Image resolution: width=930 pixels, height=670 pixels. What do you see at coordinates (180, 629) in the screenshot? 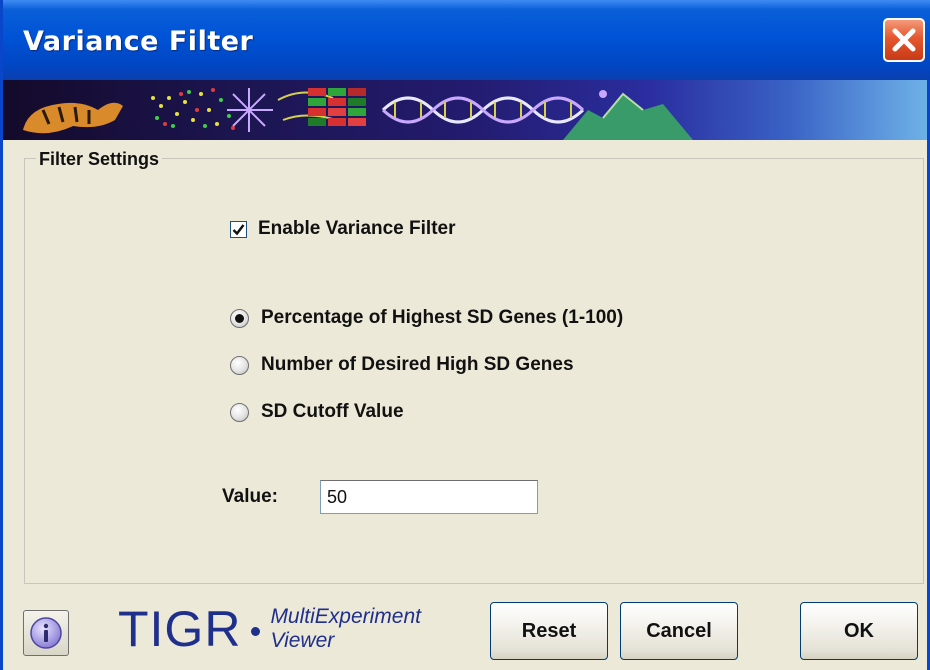
I see `logo-tigr-text: TIGR` at bounding box center [180, 629].